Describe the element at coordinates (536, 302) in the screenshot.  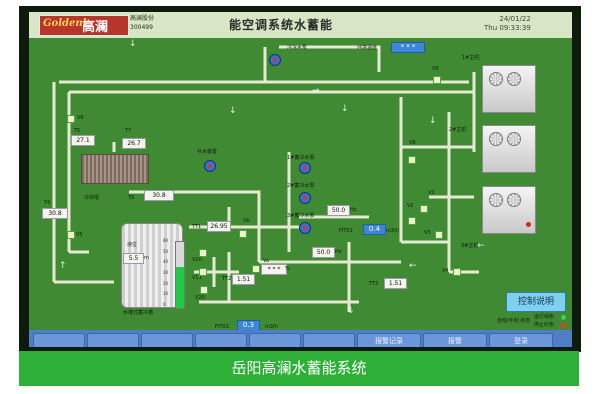
I see `control-description-button: 控制说明` at that location.